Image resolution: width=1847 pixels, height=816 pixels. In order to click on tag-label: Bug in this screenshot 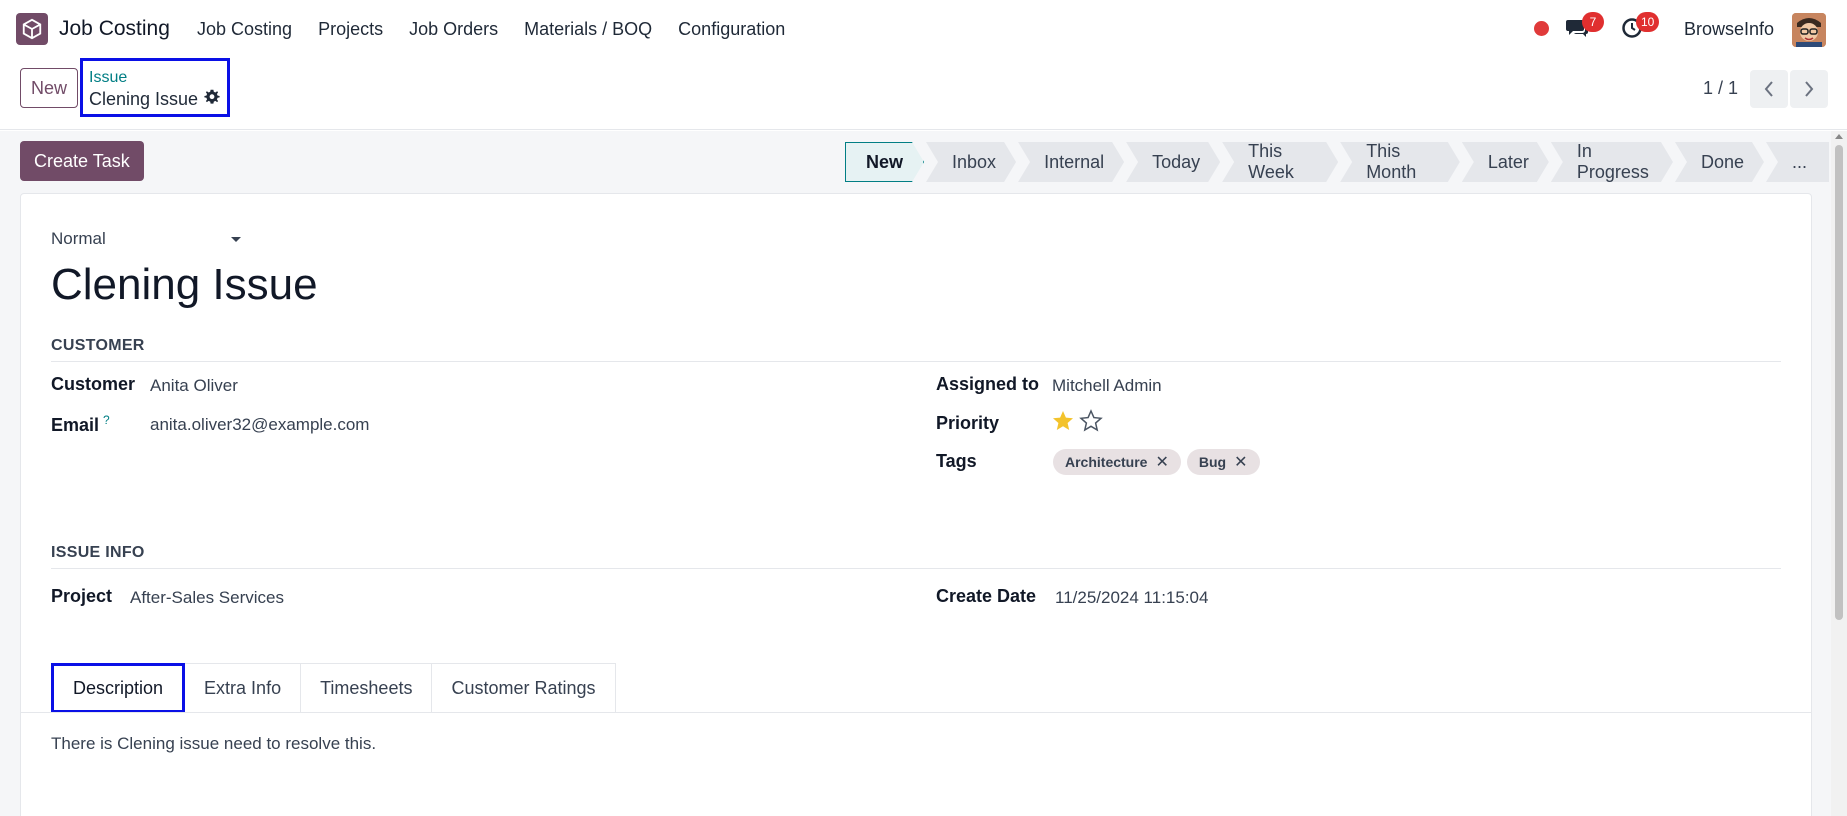, I will do `click(1212, 462)`.